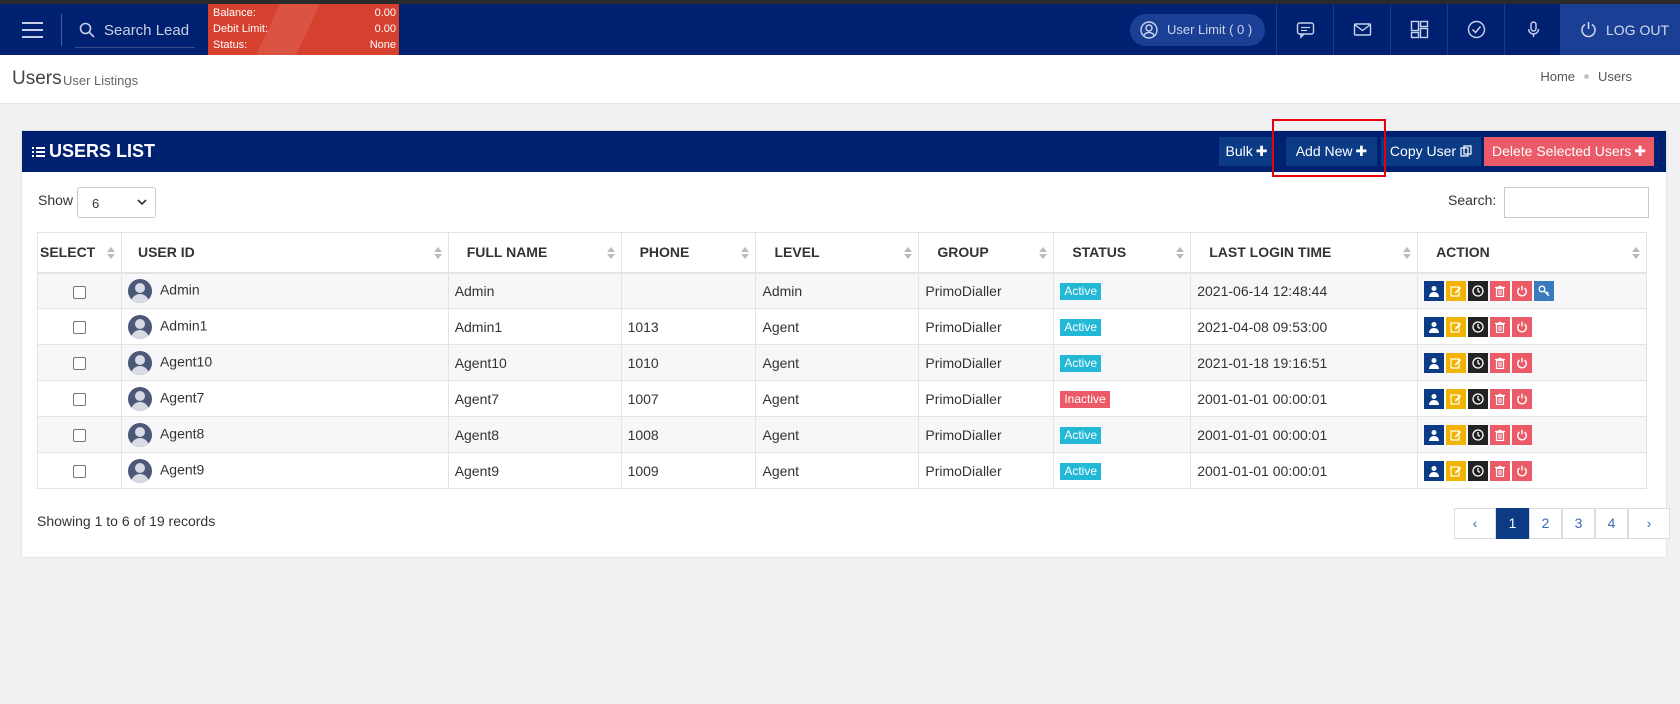 The image size is (1680, 704). What do you see at coordinates (1210, 29) in the screenshot?
I see `user-limit-text: User Limit ( 0 )` at bounding box center [1210, 29].